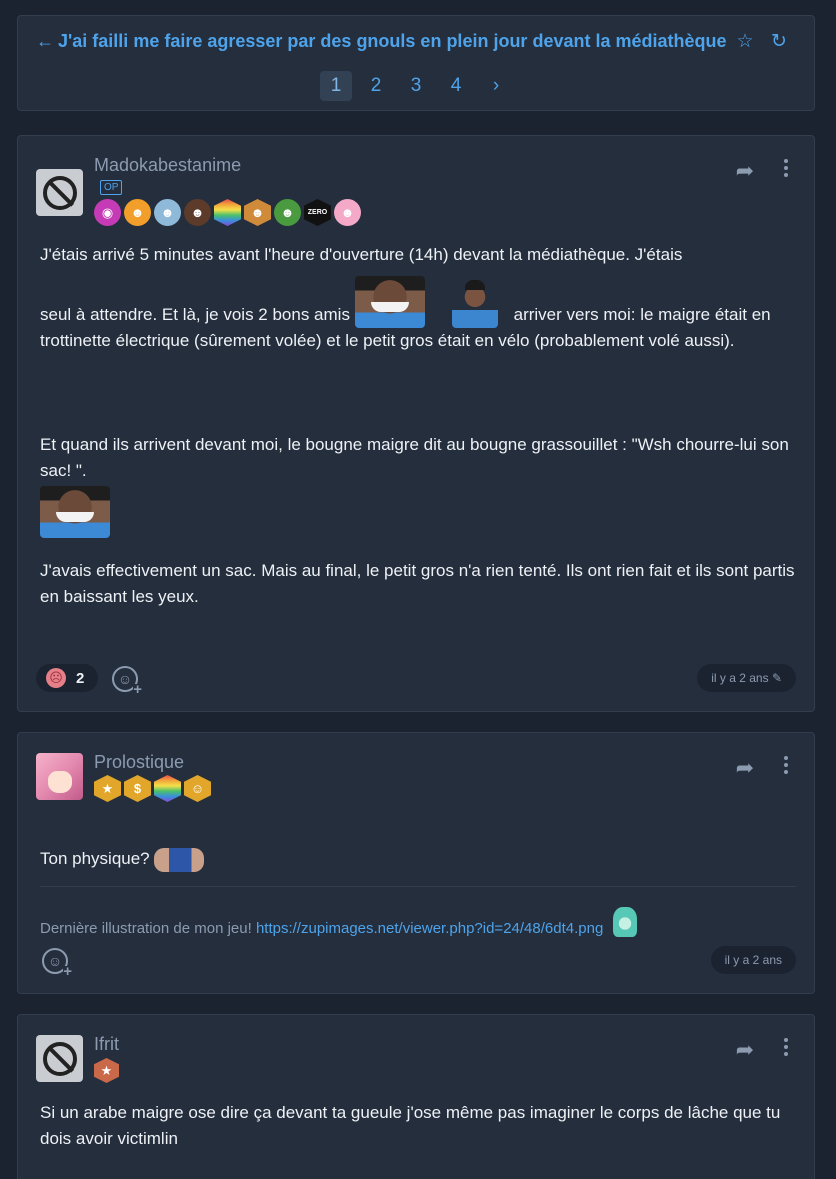  What do you see at coordinates (416, 962) in the screenshot?
I see `post-footer: ☺ il y a 2 ans` at bounding box center [416, 962].